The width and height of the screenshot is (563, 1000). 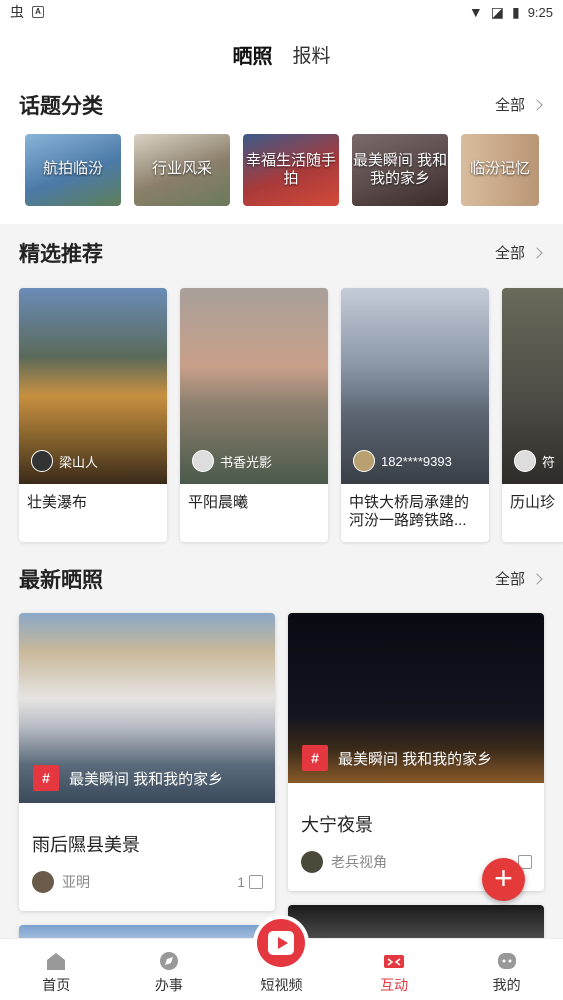 What do you see at coordinates (549, 462) in the screenshot?
I see `featured-user: 符` at bounding box center [549, 462].